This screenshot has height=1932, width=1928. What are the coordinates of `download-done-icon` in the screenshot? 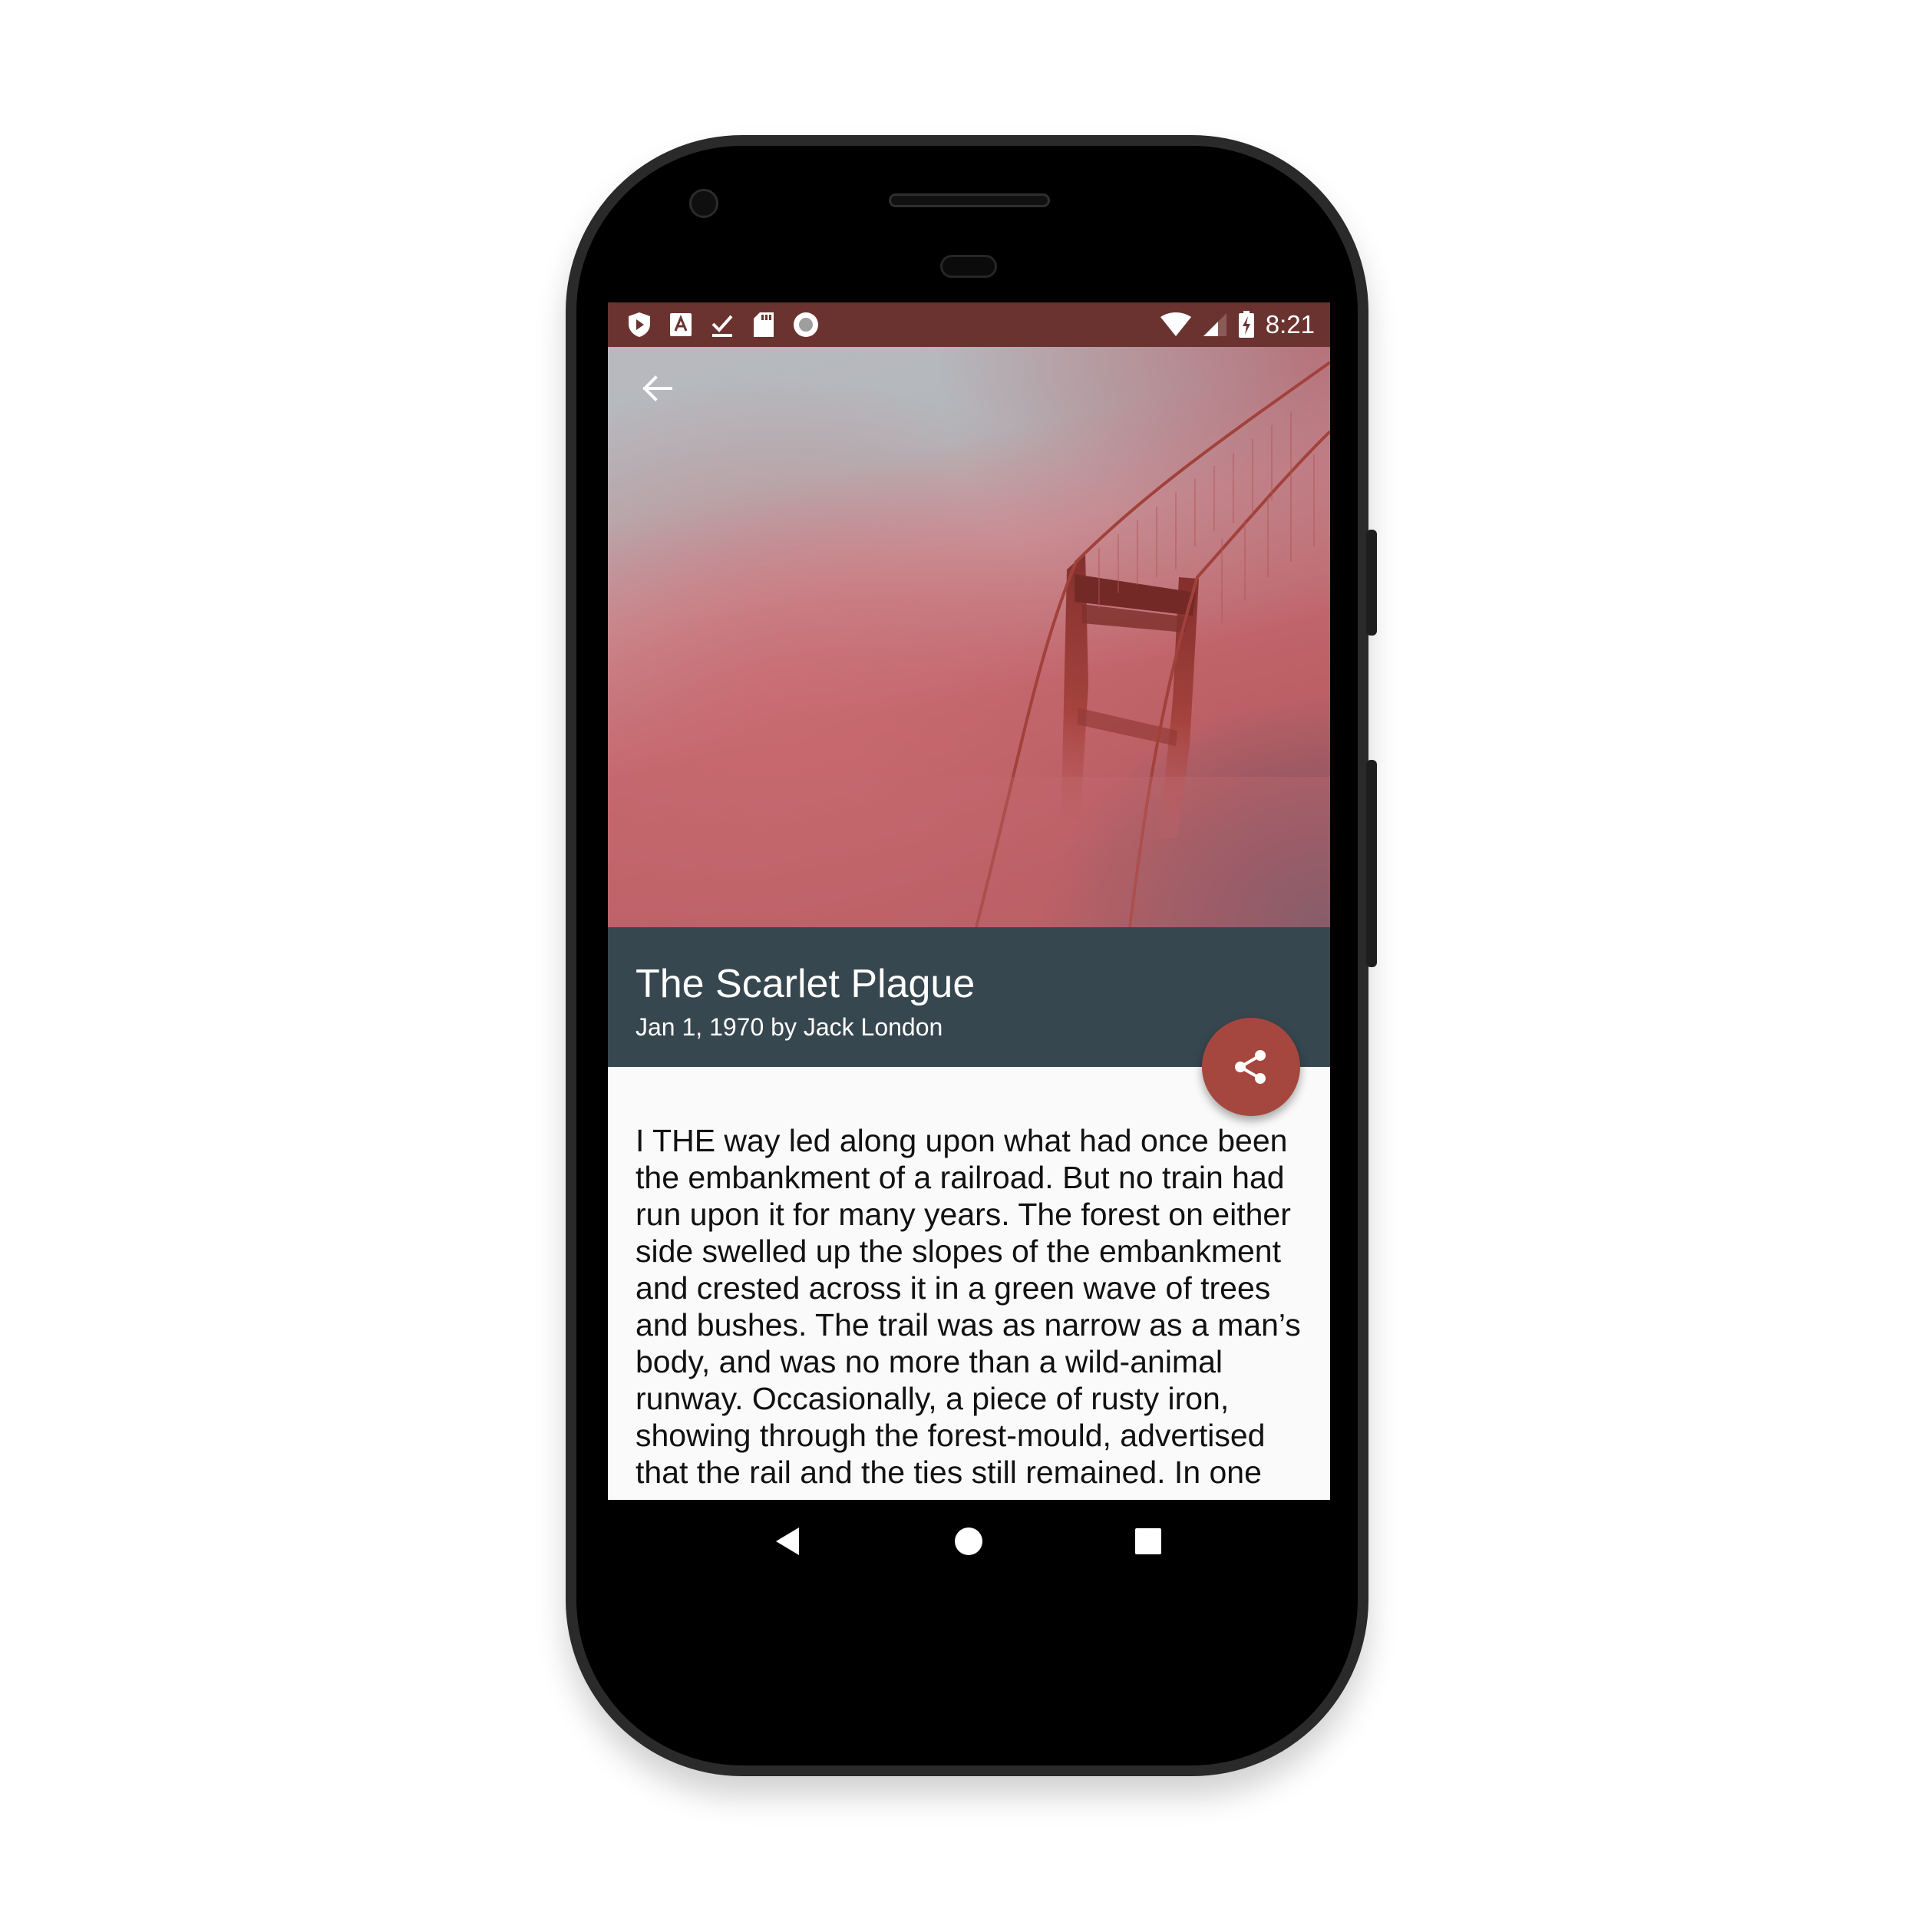 It's located at (722, 326).